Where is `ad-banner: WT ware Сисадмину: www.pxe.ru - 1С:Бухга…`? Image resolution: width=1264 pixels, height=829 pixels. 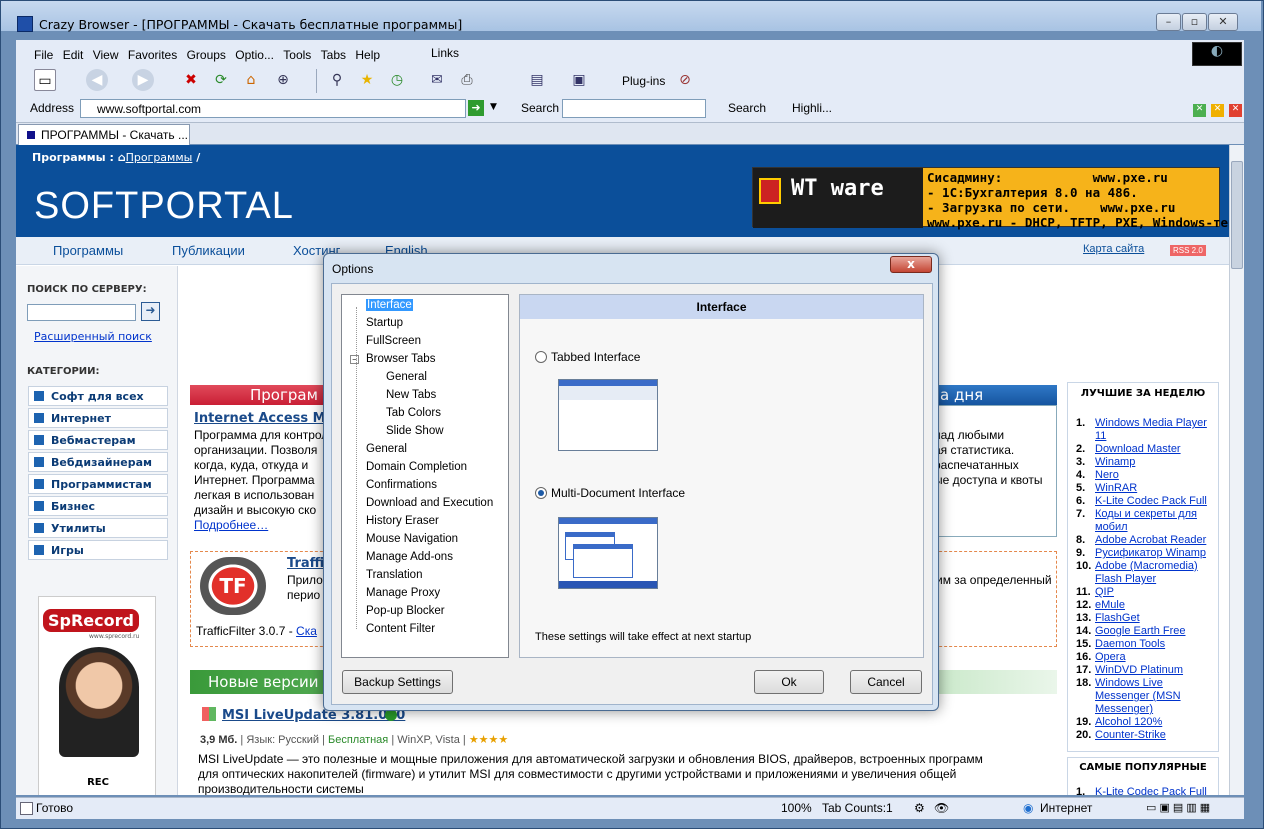
ad-banner: WT ware Сисадмину: www.pxe.ru - 1С:Бухга… is located at coordinates (990, 198).